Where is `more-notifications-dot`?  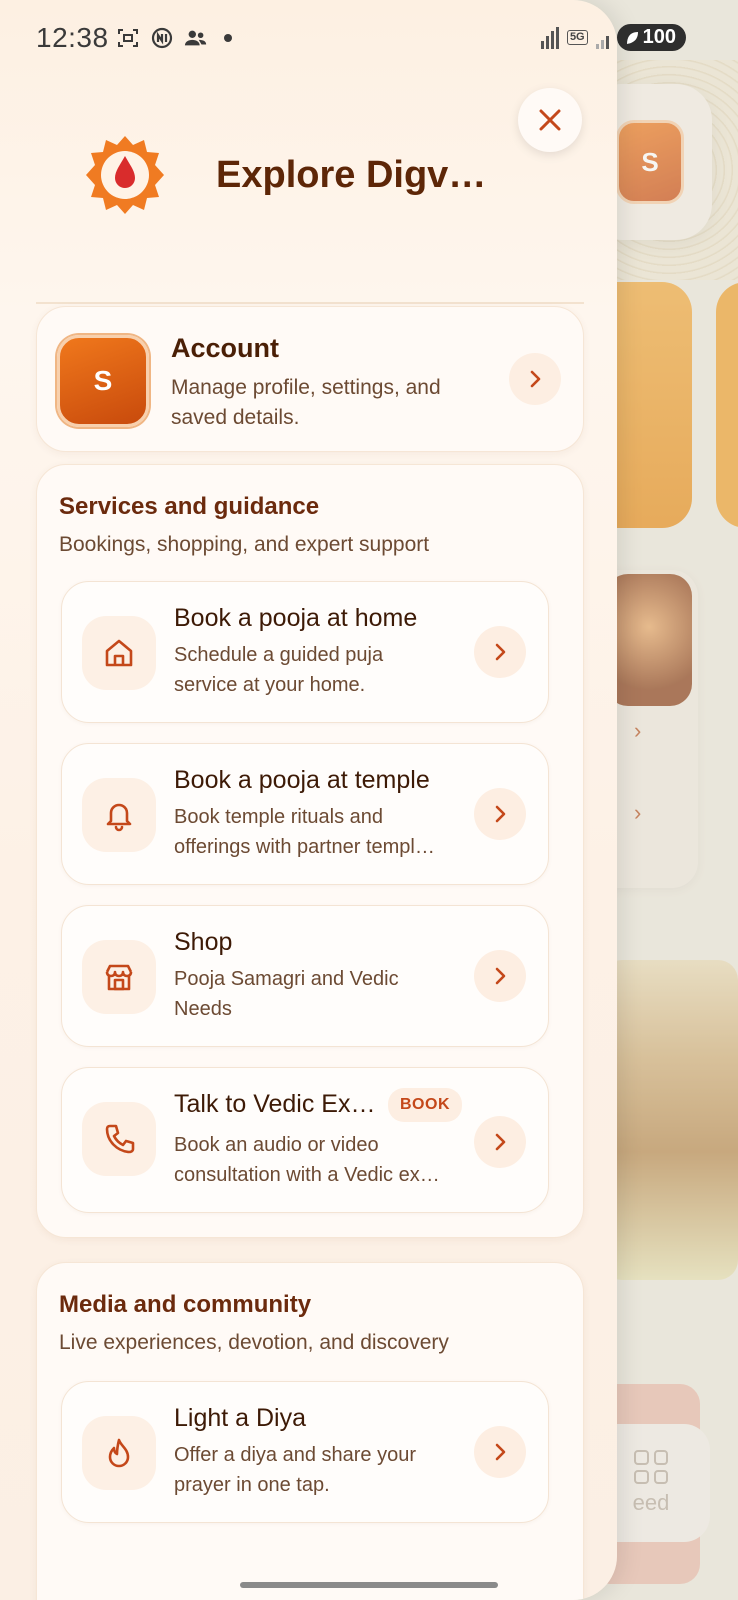
more-notifications-dot is located at coordinates (228, 38).